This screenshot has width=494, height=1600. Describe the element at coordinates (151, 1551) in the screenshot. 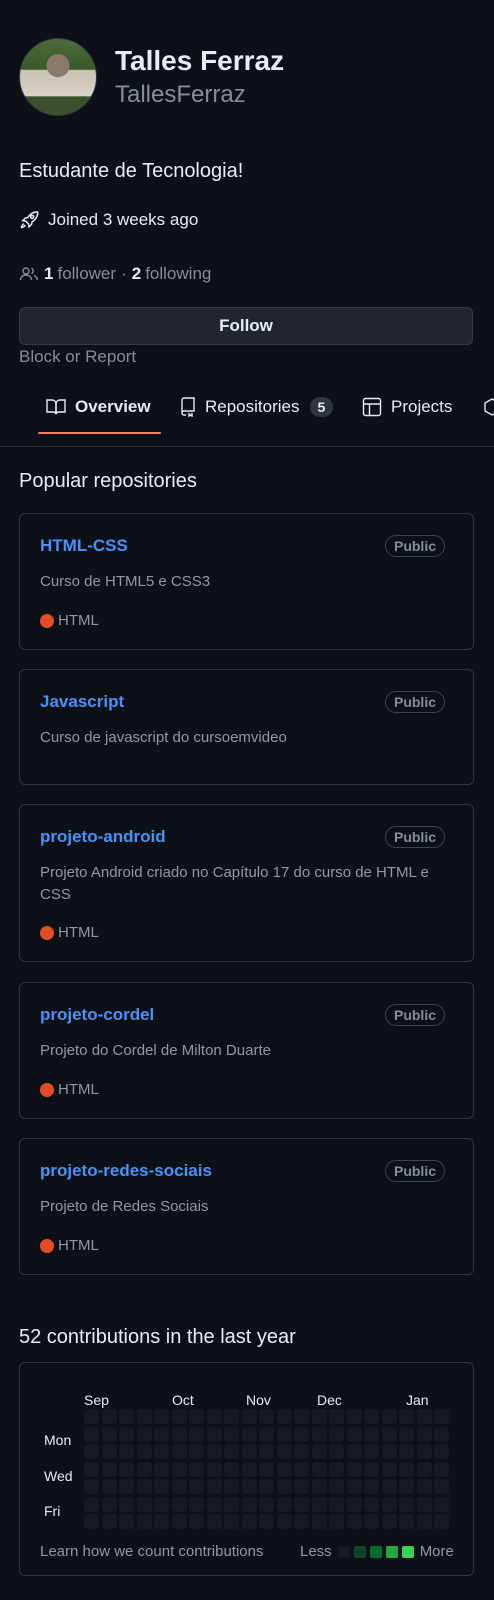

I see `learn-contributions-link: Learn how we count contributions` at that location.